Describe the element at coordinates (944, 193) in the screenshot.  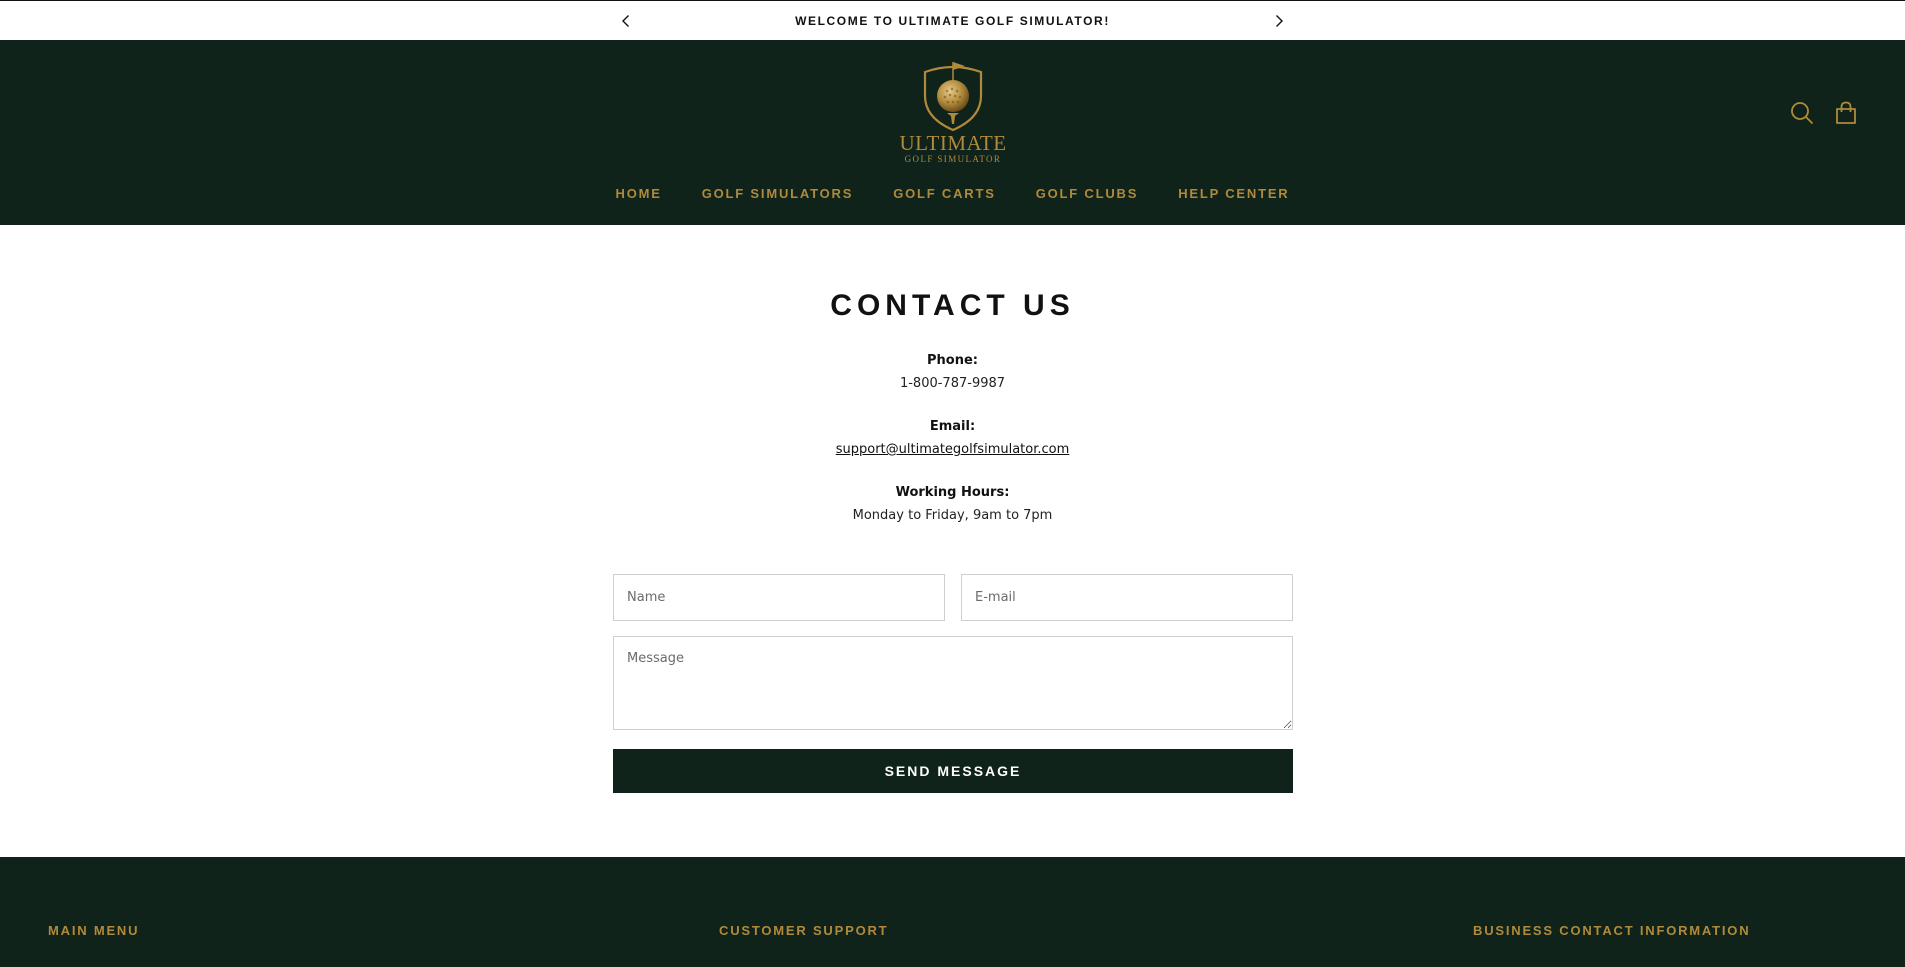
I see `nav-golf-carts: GOLF CARTS` at that location.